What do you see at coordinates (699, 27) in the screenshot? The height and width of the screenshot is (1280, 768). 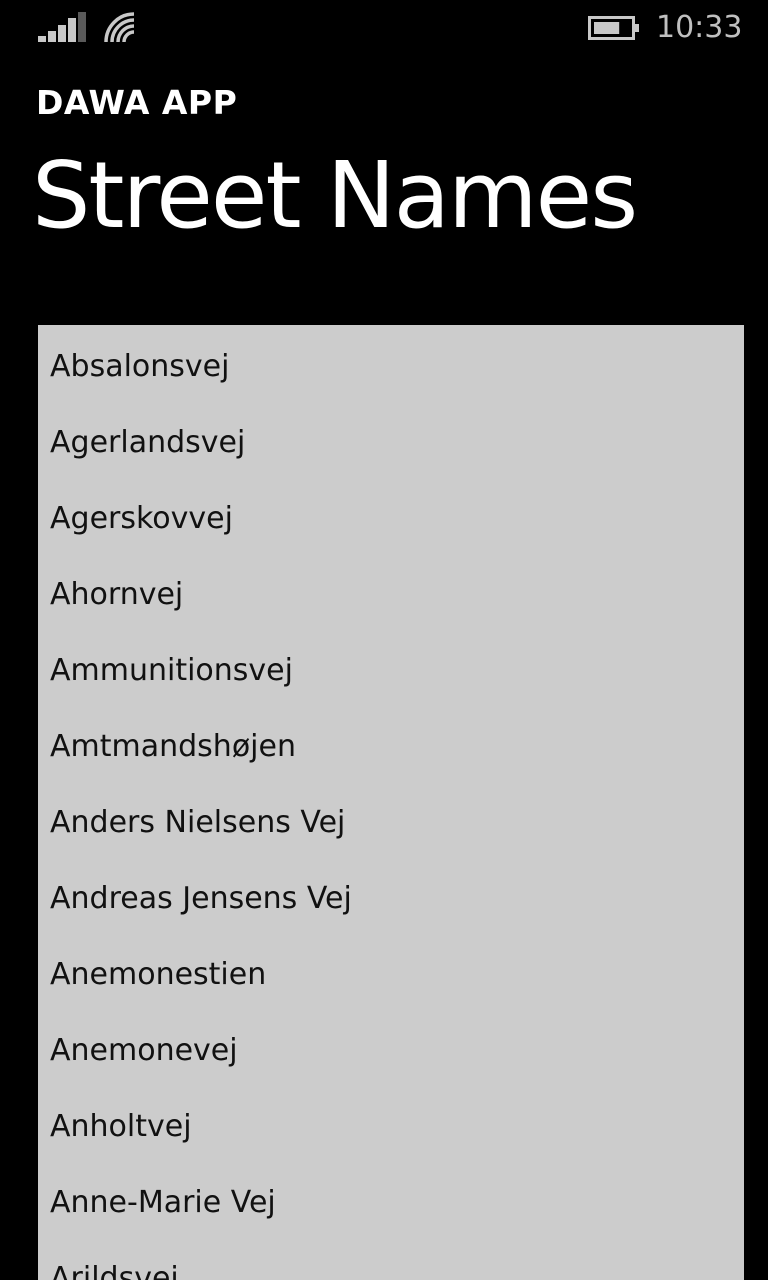 I see `clock: 10:33` at bounding box center [699, 27].